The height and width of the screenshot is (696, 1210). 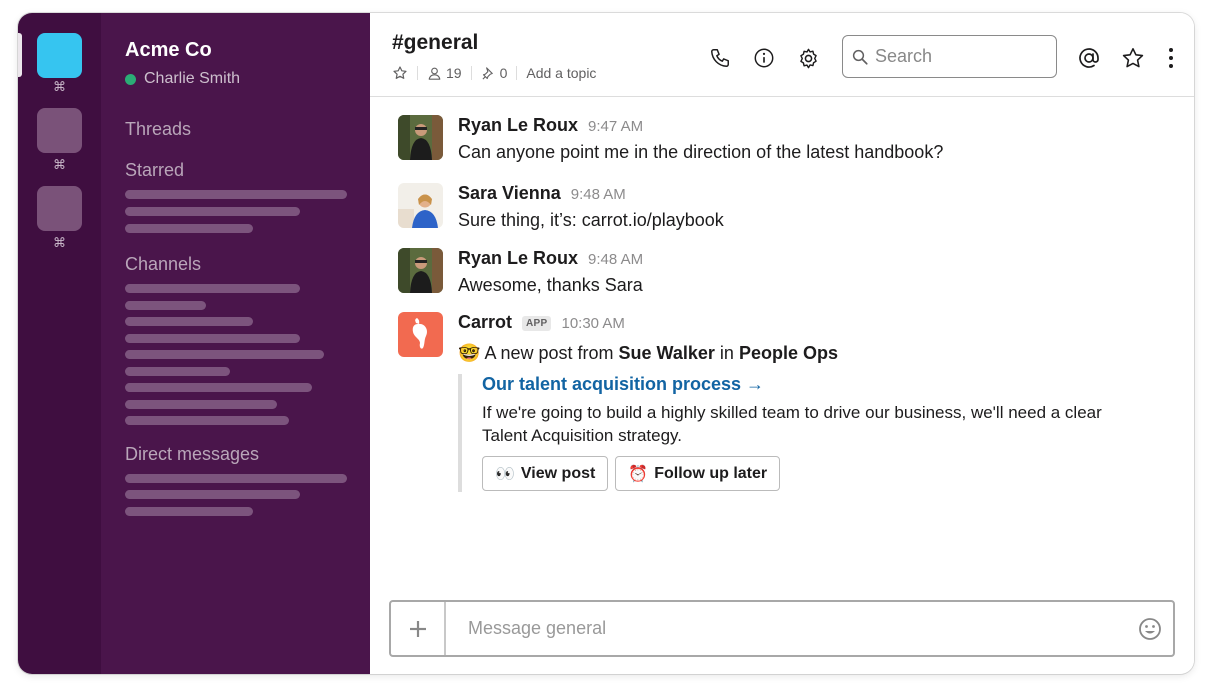 I want to click on presence-indicator, so click(x=130, y=79).